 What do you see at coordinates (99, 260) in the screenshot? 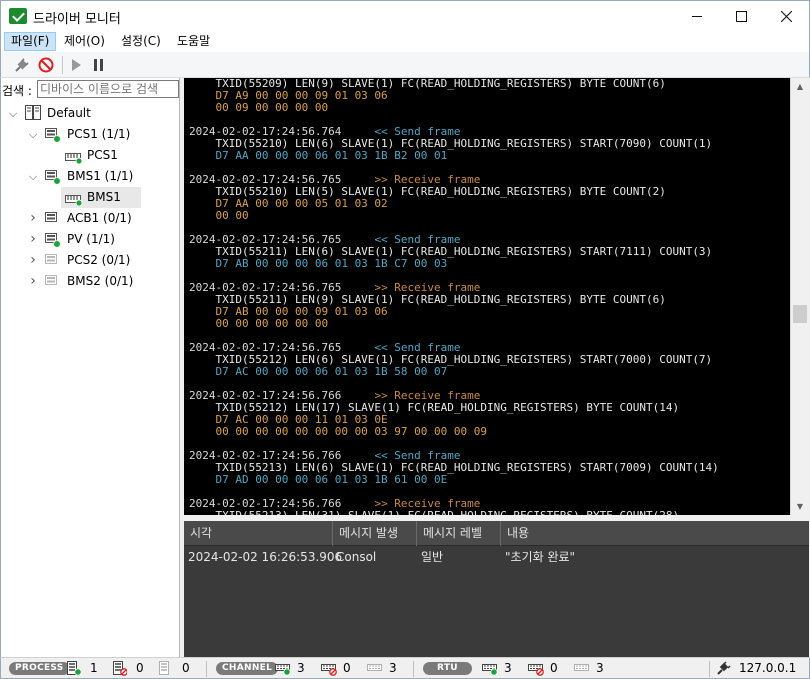
I see `tree-node-label: PCS2 (0/1)` at bounding box center [99, 260].